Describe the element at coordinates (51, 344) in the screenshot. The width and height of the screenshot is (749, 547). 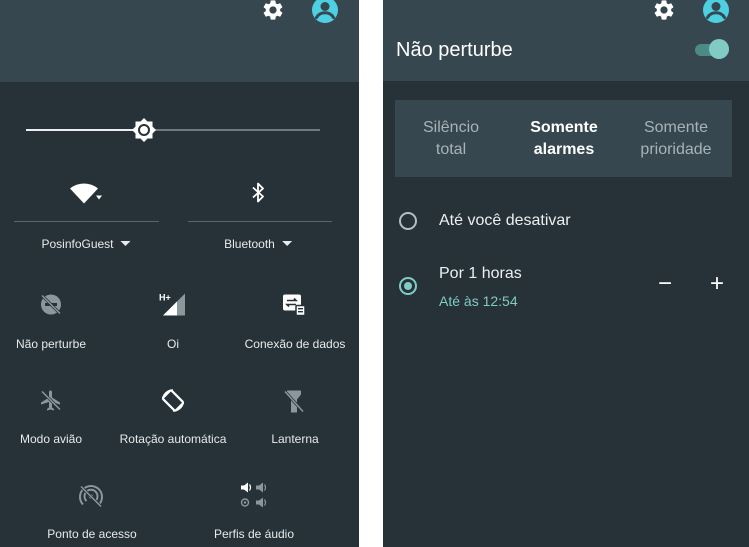
I see `tile-label: Não perturbe` at that location.